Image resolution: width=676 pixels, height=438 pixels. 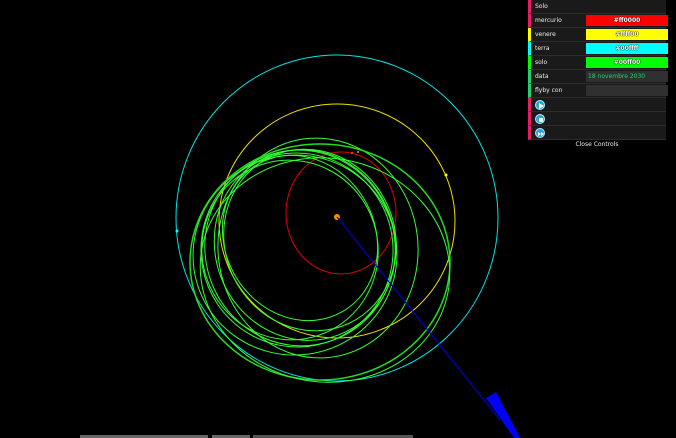 What do you see at coordinates (540, 119) in the screenshot?
I see `stop-icon` at bounding box center [540, 119].